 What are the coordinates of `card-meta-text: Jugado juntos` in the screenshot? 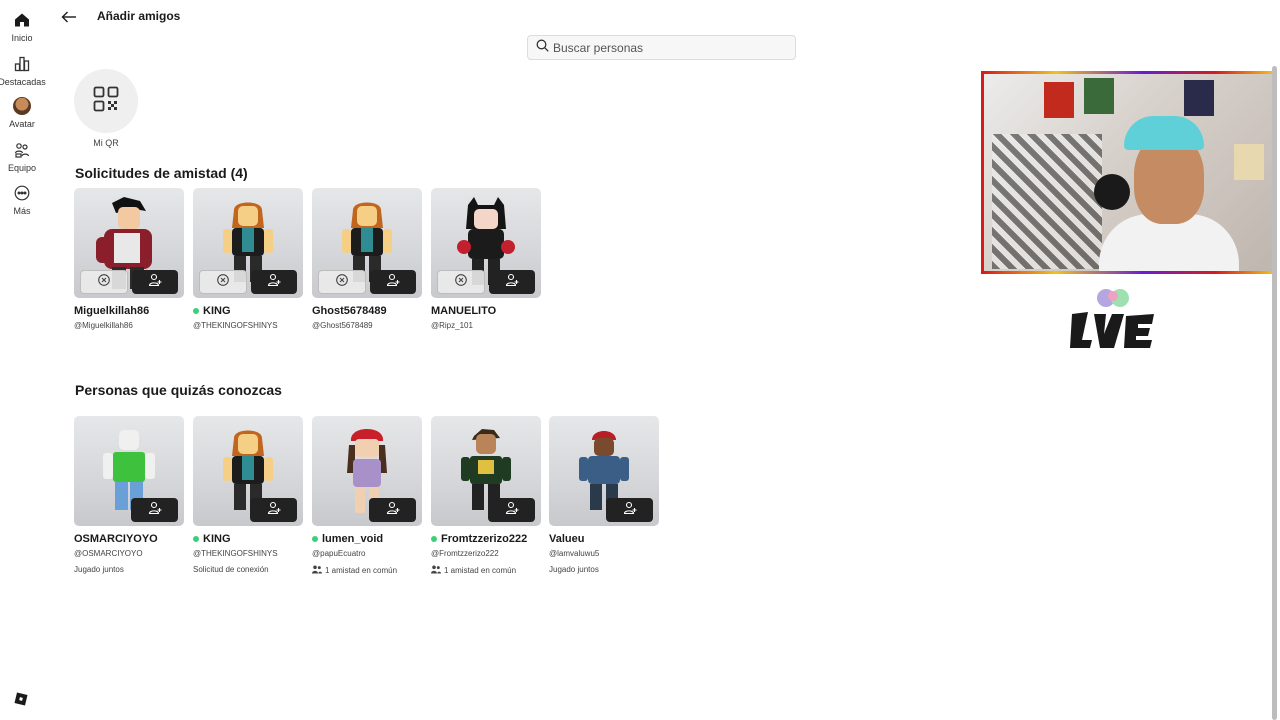 It's located at (574, 569).